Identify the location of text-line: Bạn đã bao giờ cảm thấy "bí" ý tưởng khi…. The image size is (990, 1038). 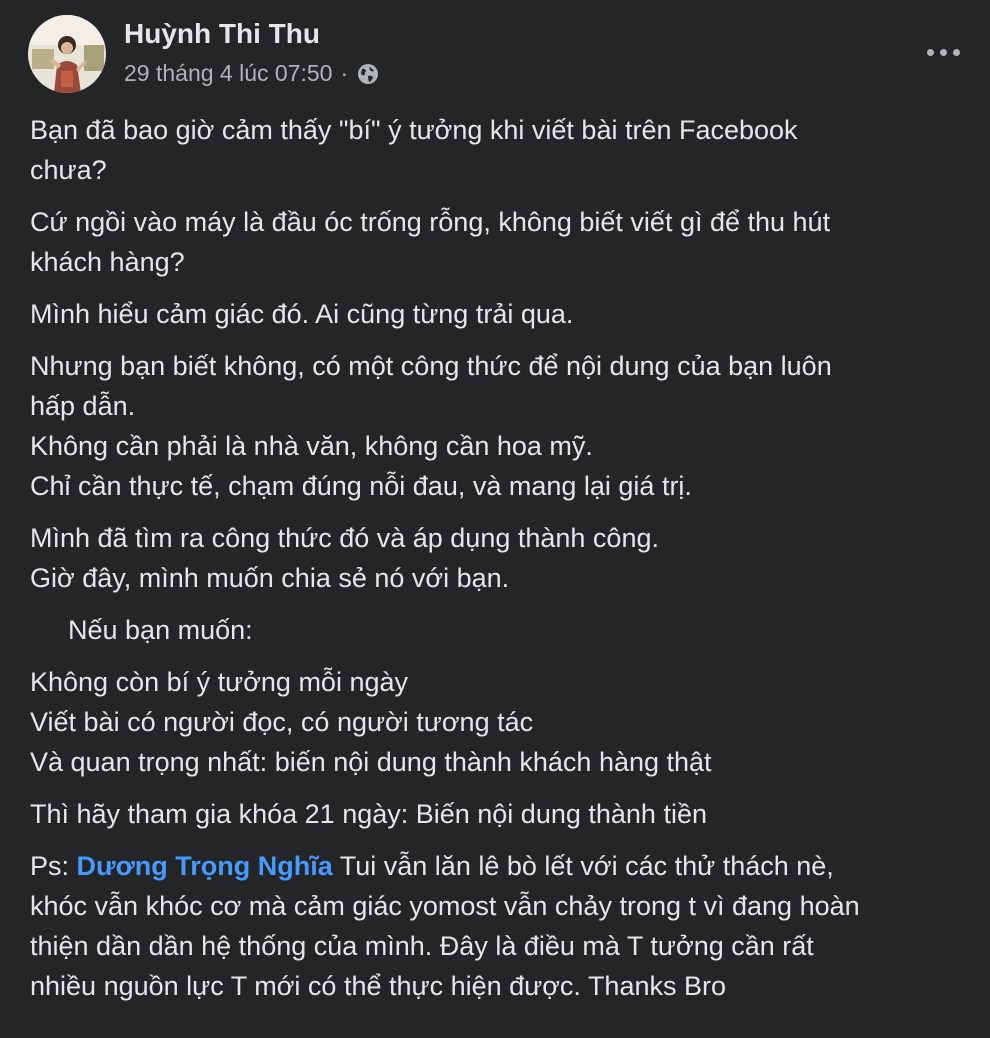
(414, 130).